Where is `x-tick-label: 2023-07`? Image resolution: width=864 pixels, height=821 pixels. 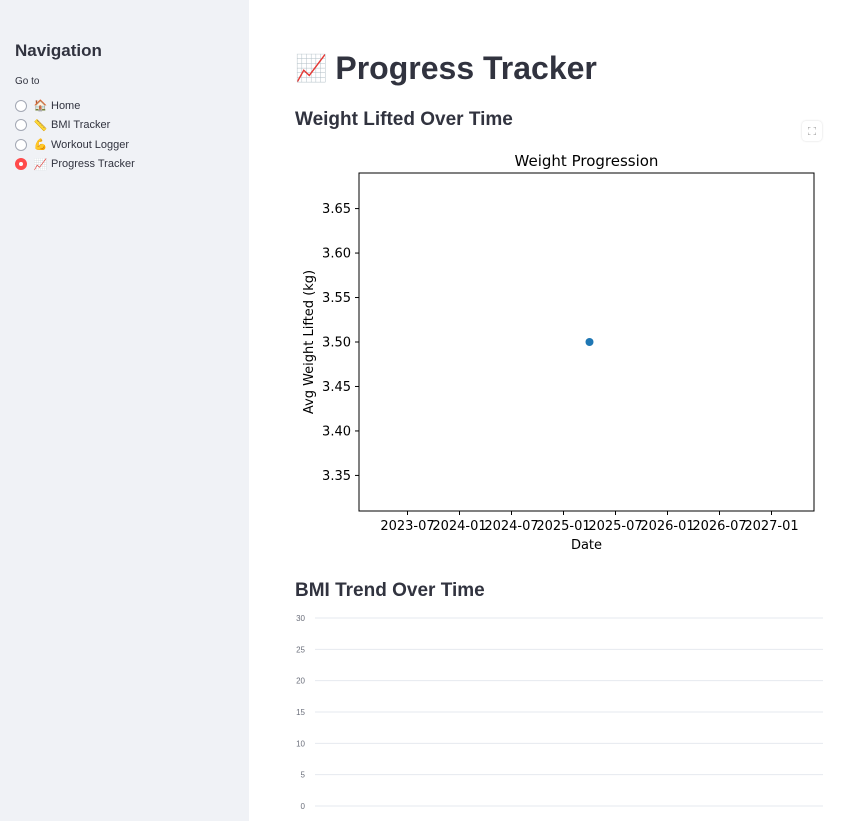
x-tick-label: 2023-07 is located at coordinates (407, 526).